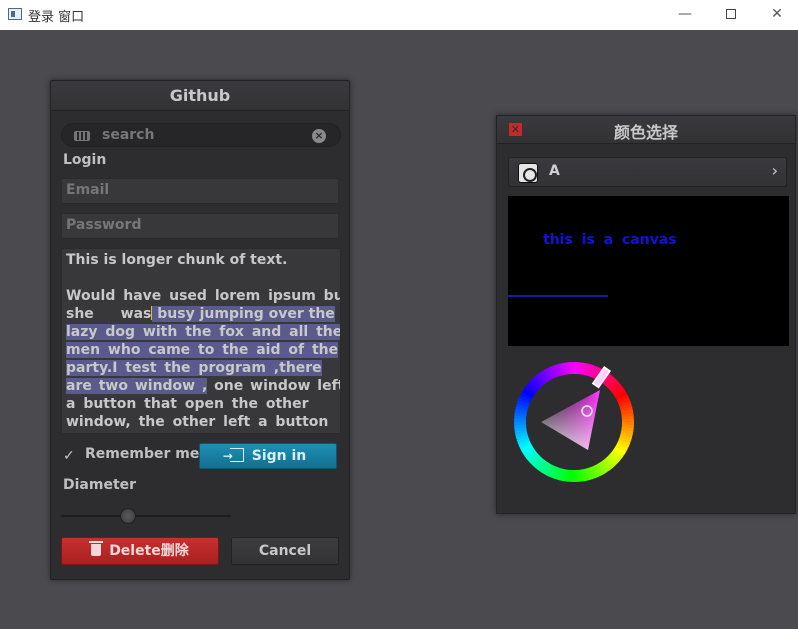  What do you see at coordinates (319, 136) in the screenshot?
I see `clear-icon: ×` at bounding box center [319, 136].